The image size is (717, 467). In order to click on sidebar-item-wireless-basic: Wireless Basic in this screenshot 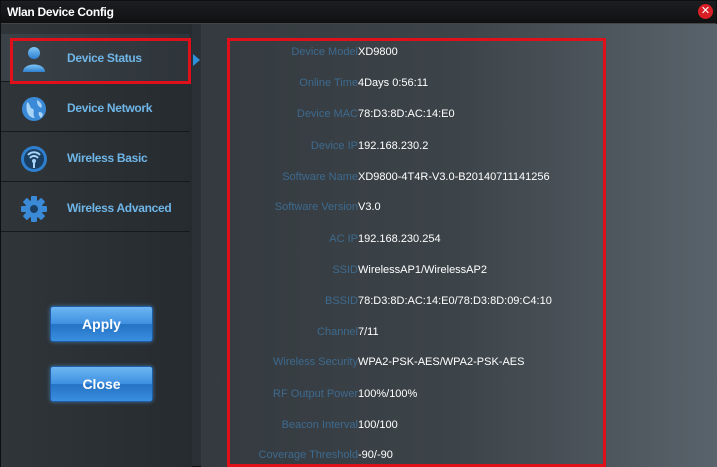, I will do `click(95, 158)`.